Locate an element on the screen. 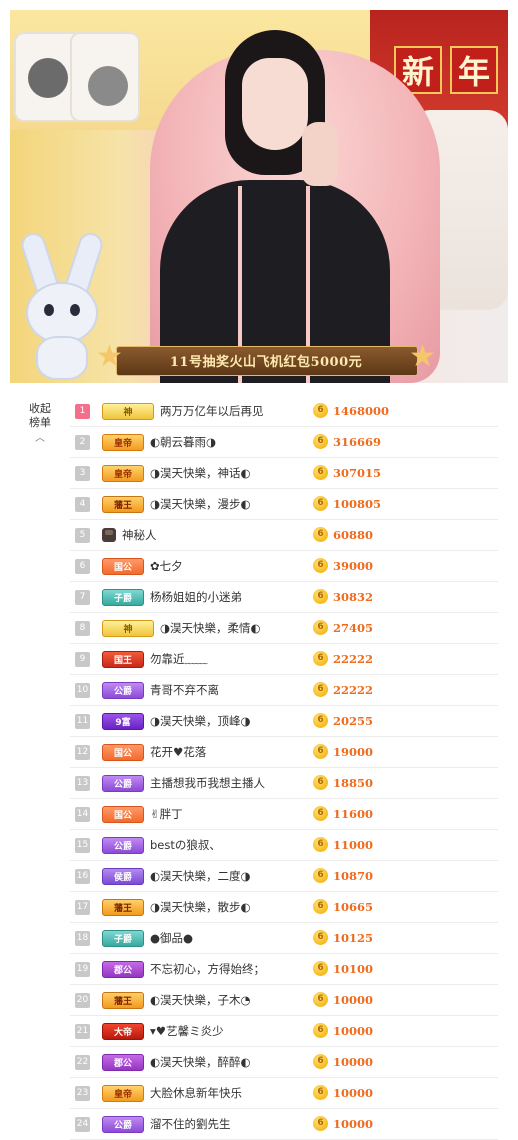  rank-number: 16 is located at coordinates (82, 876).